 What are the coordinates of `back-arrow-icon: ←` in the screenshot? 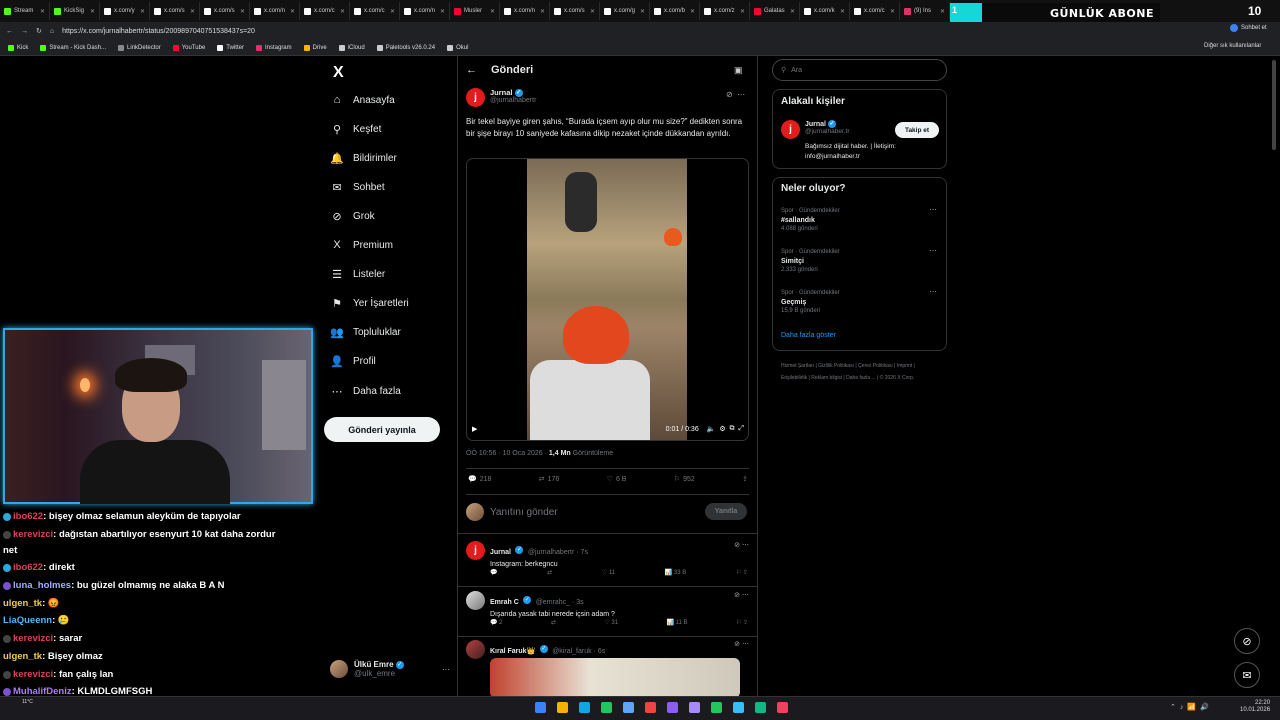 It's located at (471, 70).